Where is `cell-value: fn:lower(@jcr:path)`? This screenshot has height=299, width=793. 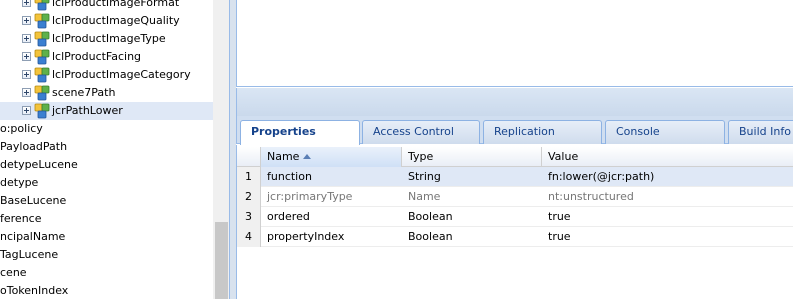 cell-value: fn:lower(@jcr:path) is located at coordinates (601, 176).